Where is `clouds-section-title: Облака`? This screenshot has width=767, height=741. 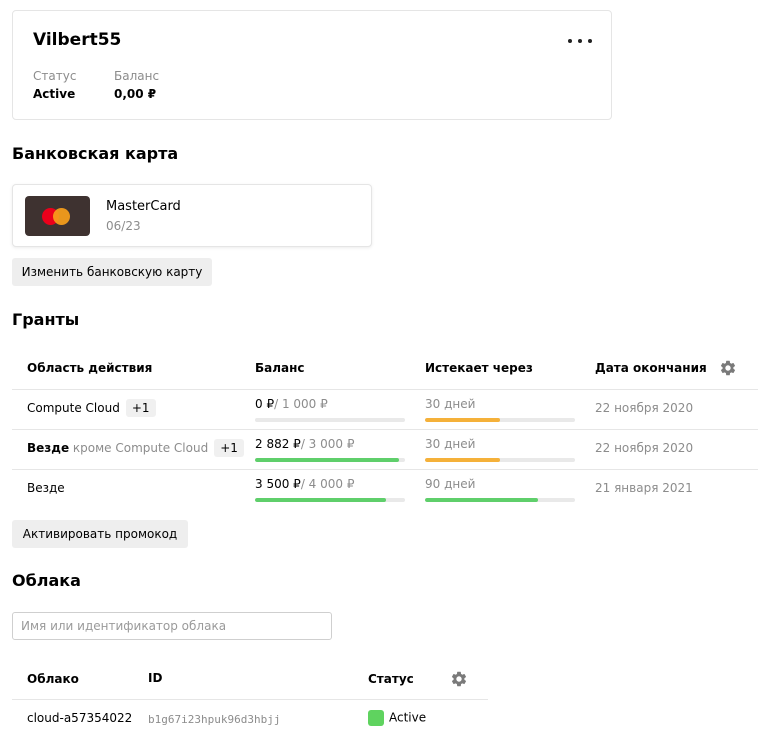 clouds-section-title: Облака is located at coordinates (46, 580).